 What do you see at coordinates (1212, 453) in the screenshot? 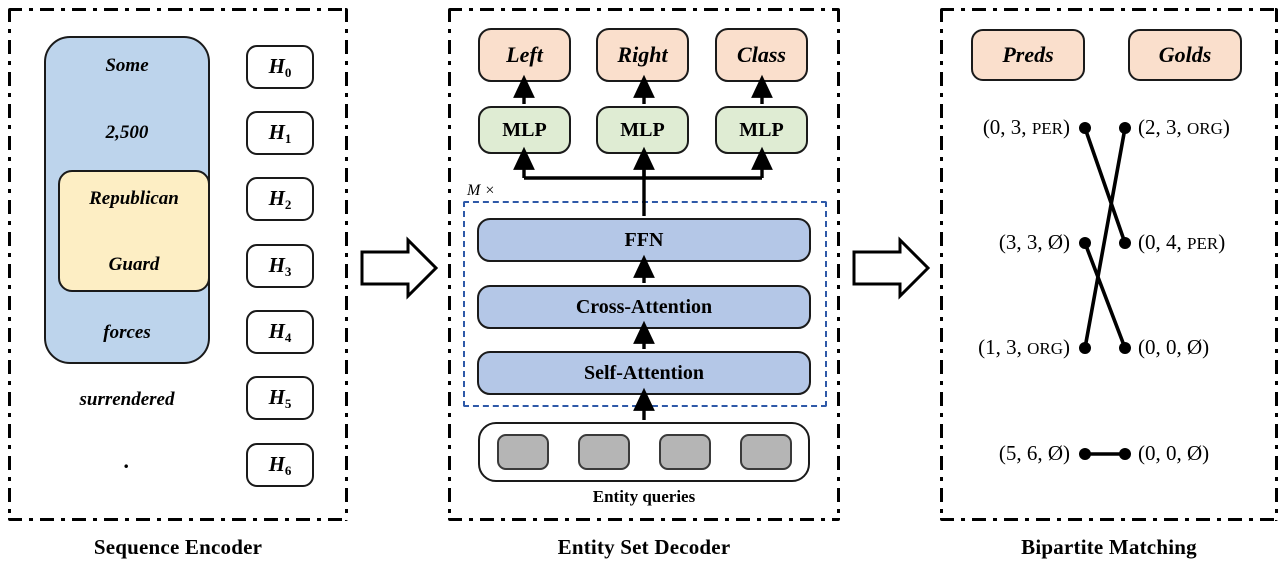
I see `gold-label-3: (0, 0, Ø)` at bounding box center [1212, 453].